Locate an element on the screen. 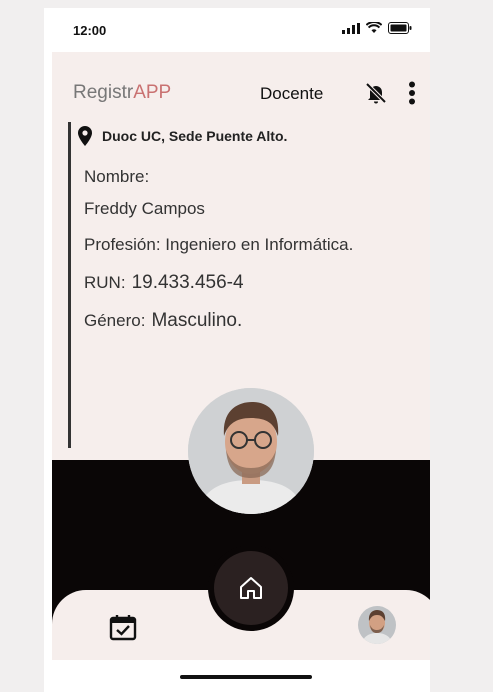 The image size is (493, 692). home-button is located at coordinates (251, 588).